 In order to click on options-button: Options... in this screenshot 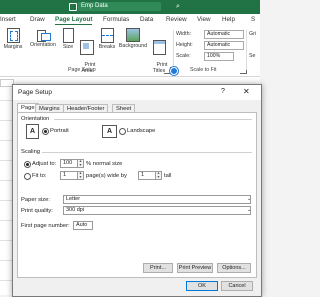, I will do `click(234, 268)`.